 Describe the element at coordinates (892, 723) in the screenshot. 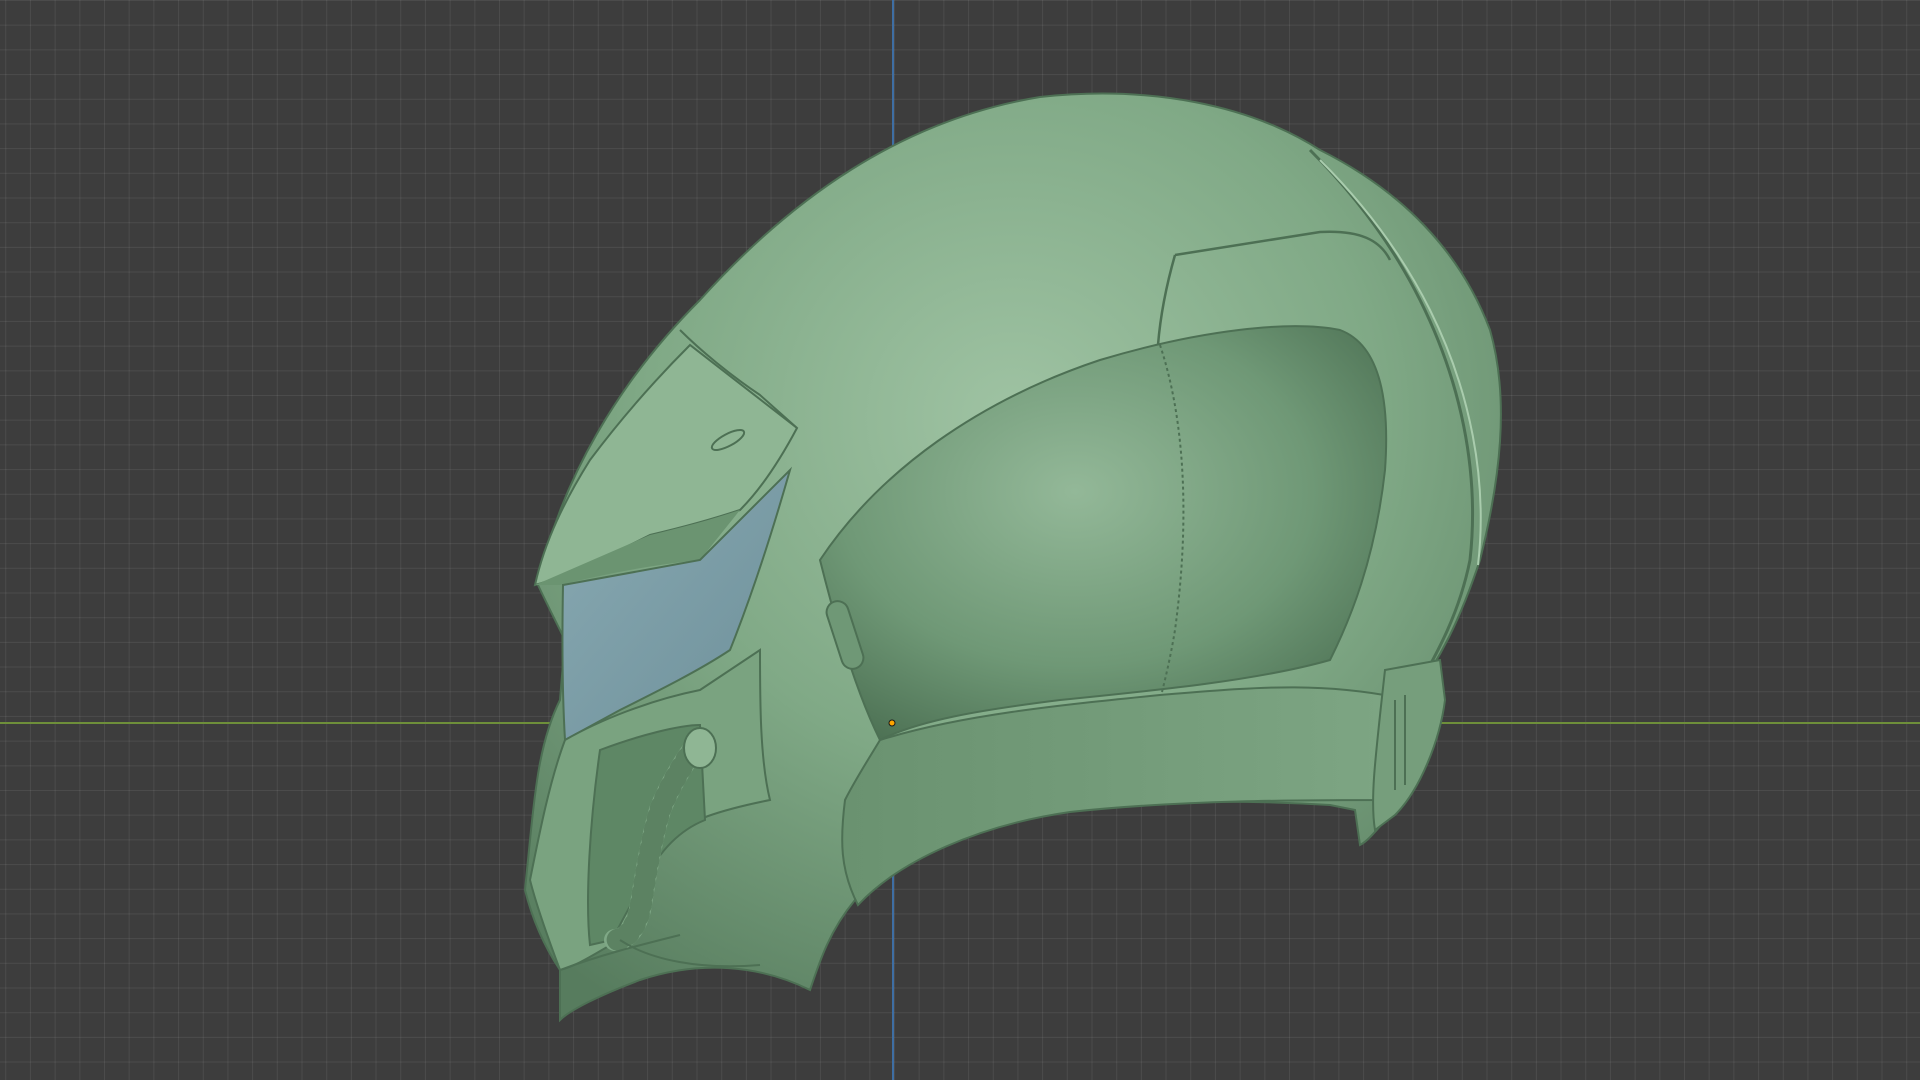

I see `object-origin-marker` at that location.